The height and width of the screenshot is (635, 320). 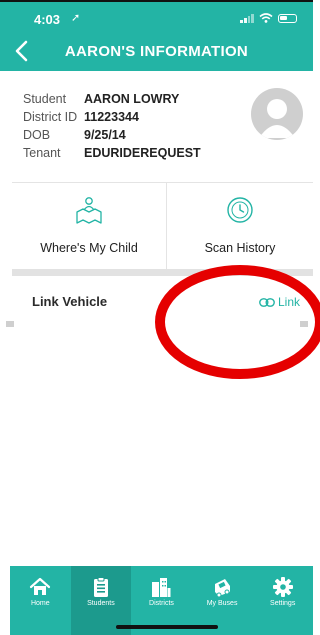 I want to click on page-title: AARON'S INFORMATION, so click(x=156, y=51).